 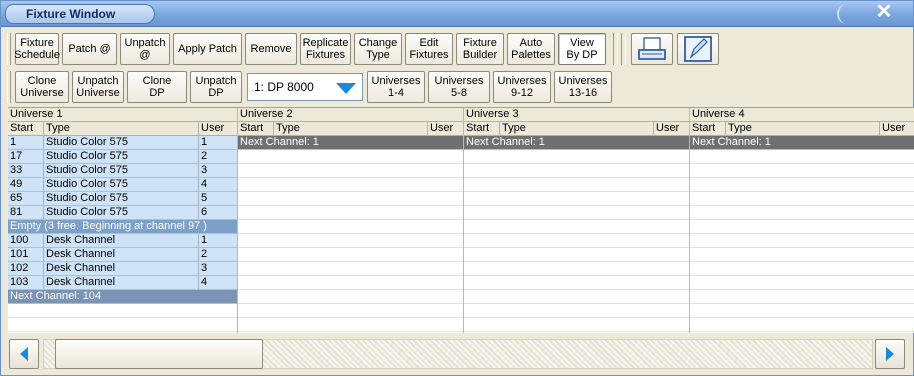 What do you see at coordinates (42, 87) in the screenshot?
I see `clone-universe-button: Clone Universe` at bounding box center [42, 87].